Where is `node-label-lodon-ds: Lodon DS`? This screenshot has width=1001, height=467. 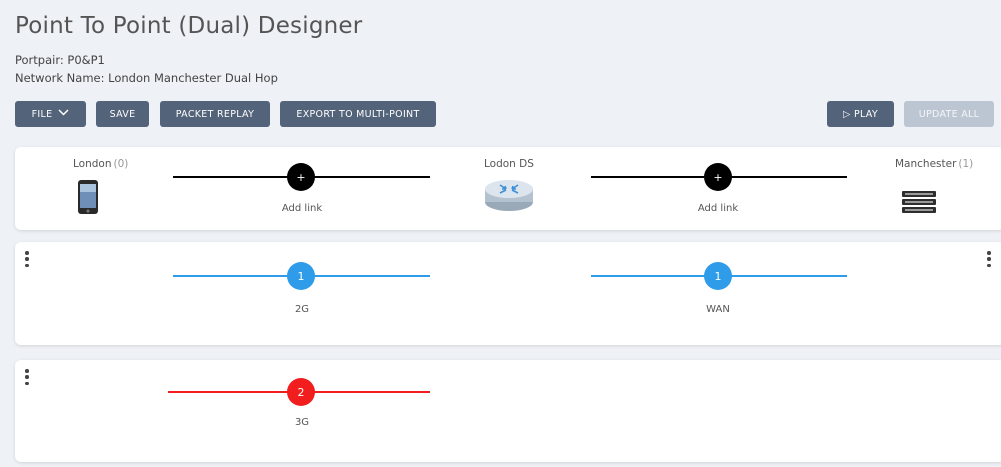 node-label-lodon-ds: Lodon DS is located at coordinates (509, 164).